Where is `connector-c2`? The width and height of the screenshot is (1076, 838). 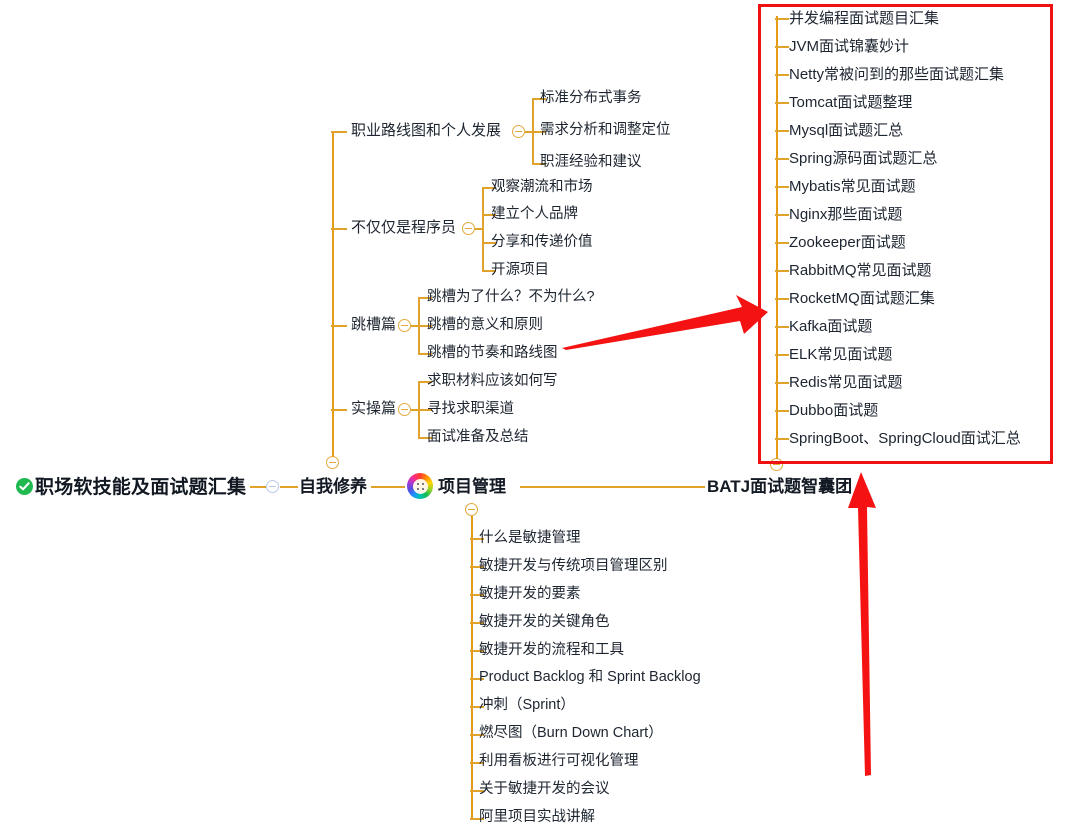 connector-c2 is located at coordinates (339, 229).